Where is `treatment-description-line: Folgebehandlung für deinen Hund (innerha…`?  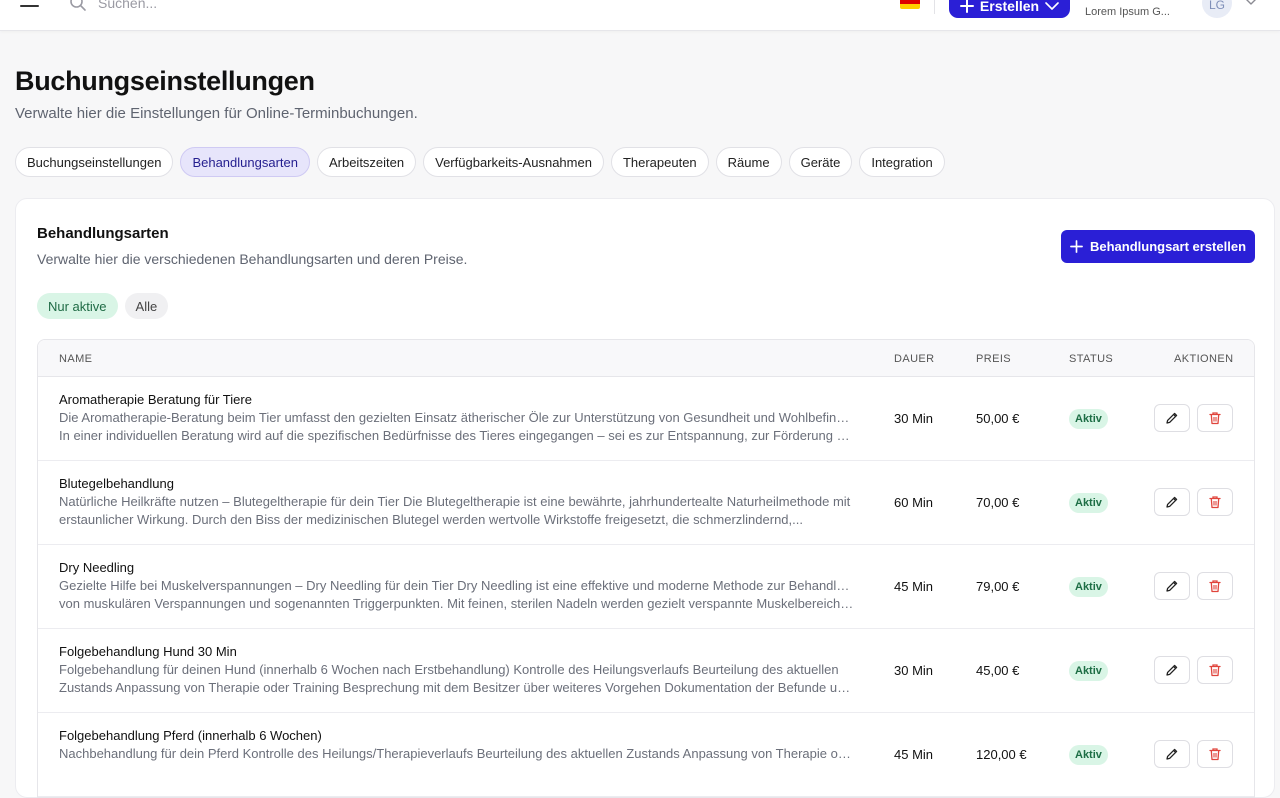
treatment-description-line: Folgebehandlung für deinen Hund (innerha… is located at coordinates (449, 669).